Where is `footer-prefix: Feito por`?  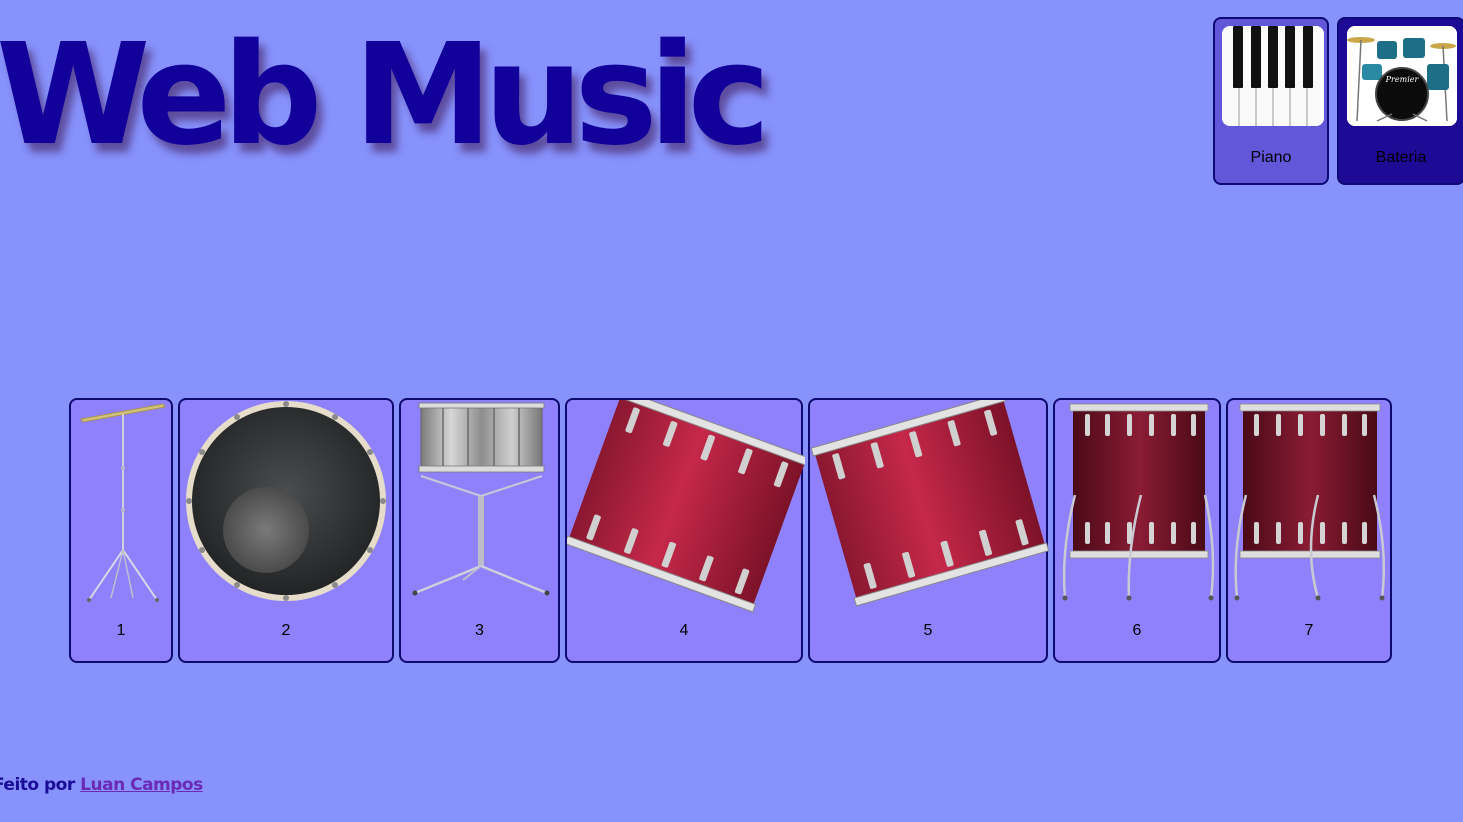
footer-prefix: Feito por is located at coordinates (37, 785).